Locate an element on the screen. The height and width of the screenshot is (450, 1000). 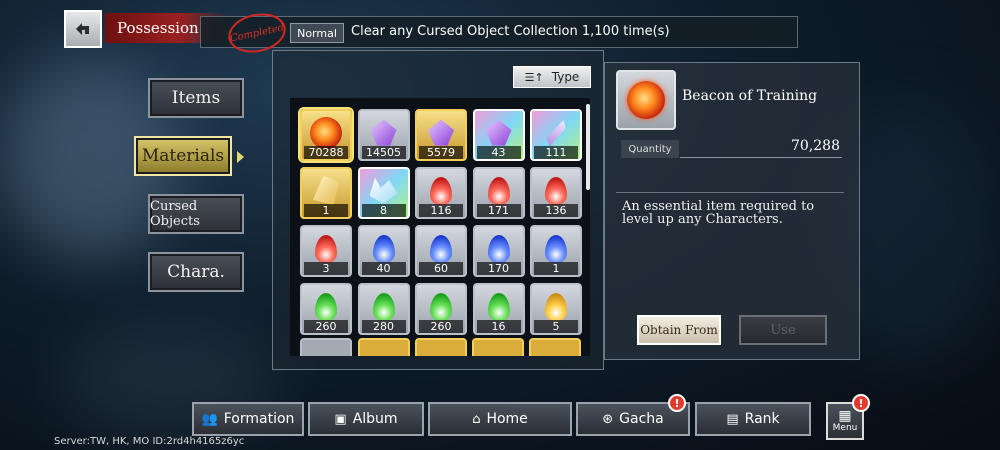
gold-flame-icon is located at coordinates (556, 306).